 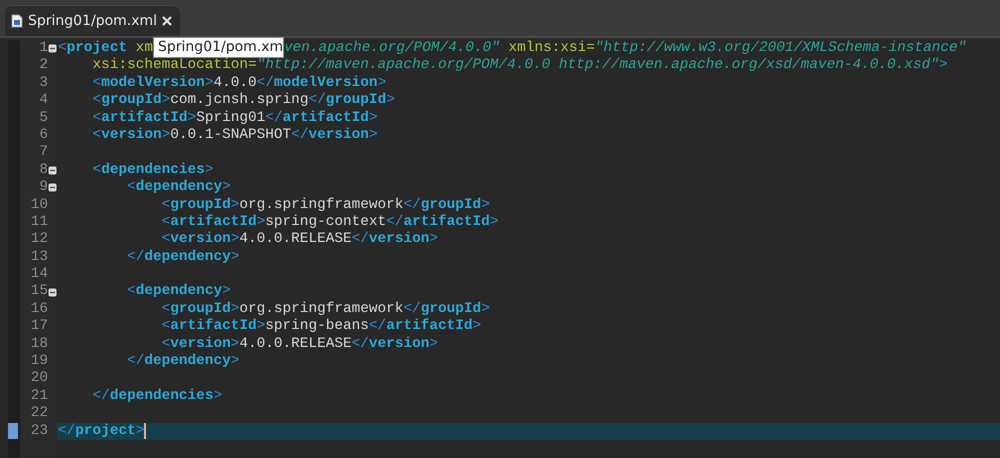 What do you see at coordinates (43, 135) in the screenshot?
I see `line-number: 6` at bounding box center [43, 135].